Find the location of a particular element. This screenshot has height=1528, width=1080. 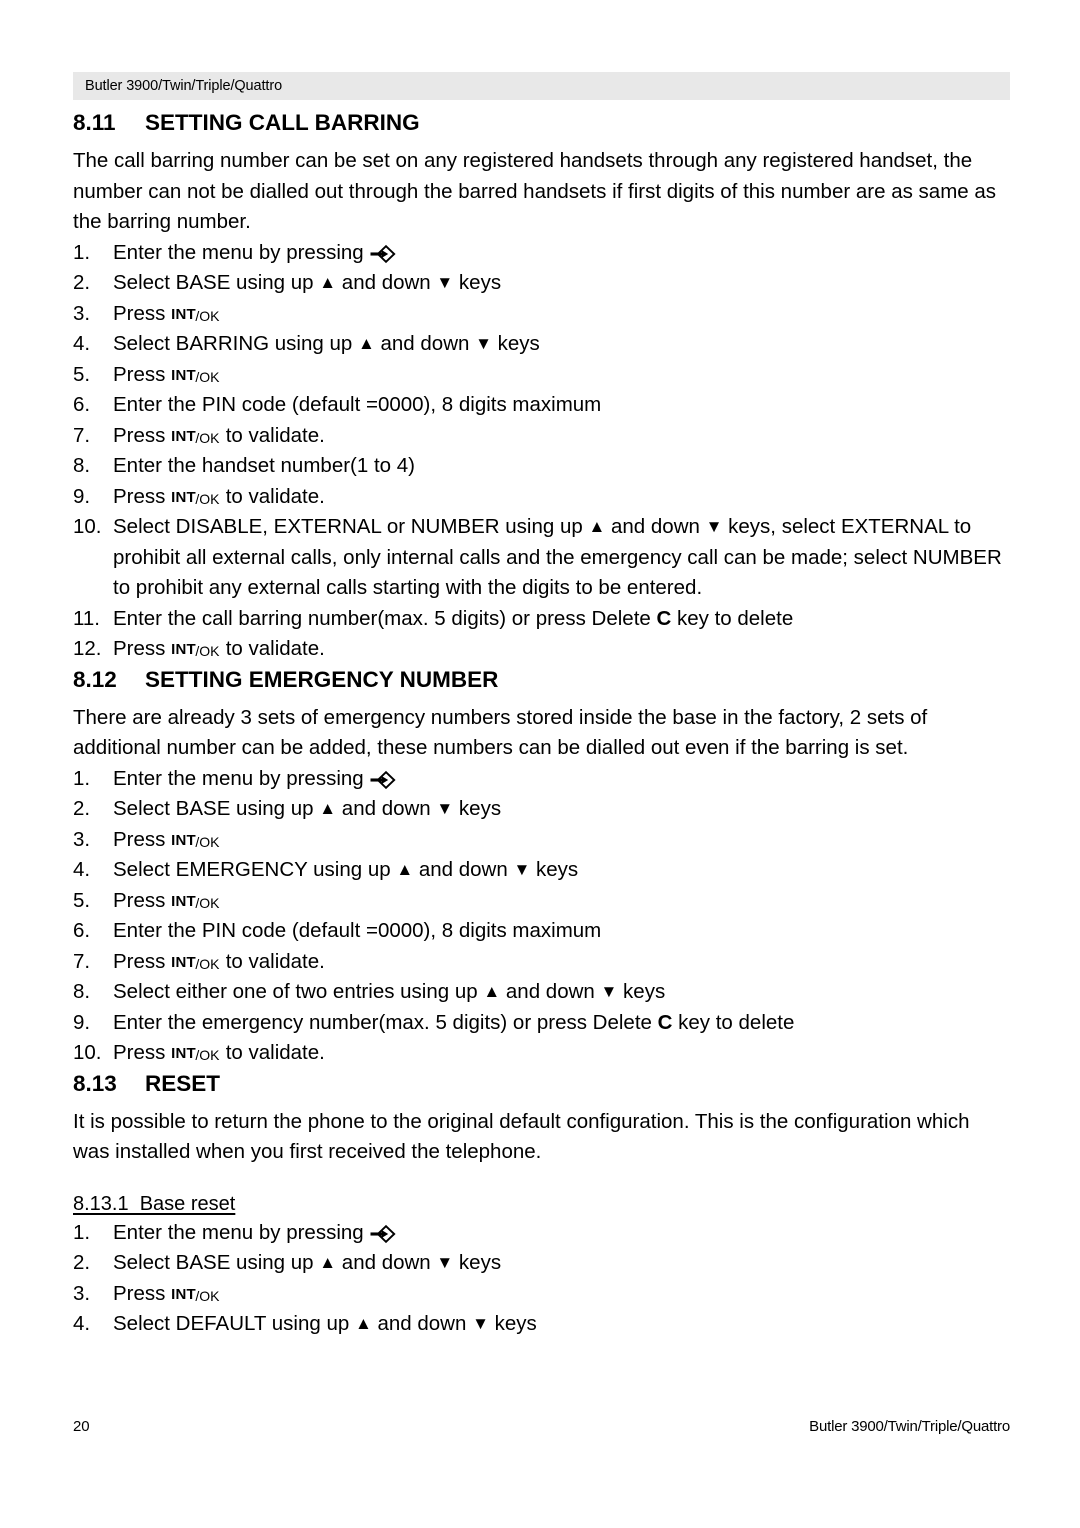

step-item: 10. Press INT/OK to validate. is located at coordinates (540, 1053).